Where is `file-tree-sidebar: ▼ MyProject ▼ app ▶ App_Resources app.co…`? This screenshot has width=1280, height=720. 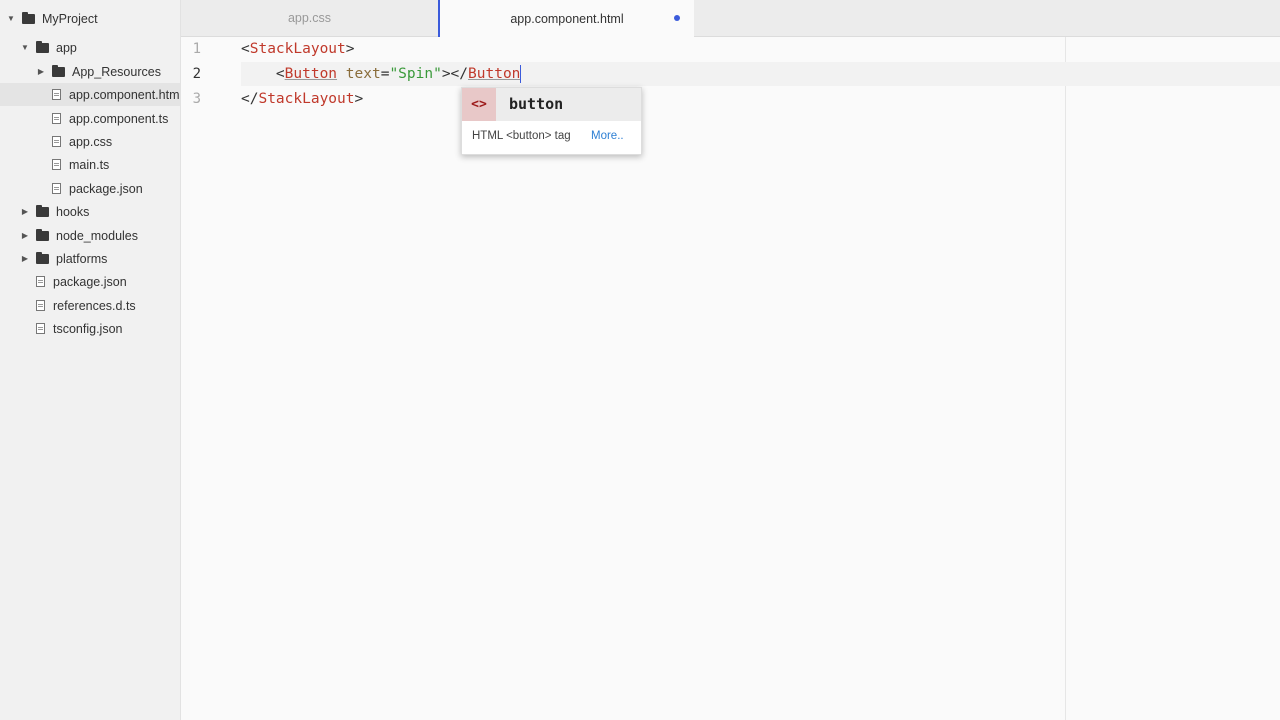
file-tree-sidebar: ▼ MyProject ▼ app ▶ App_Resources app.co… is located at coordinates (90, 360).